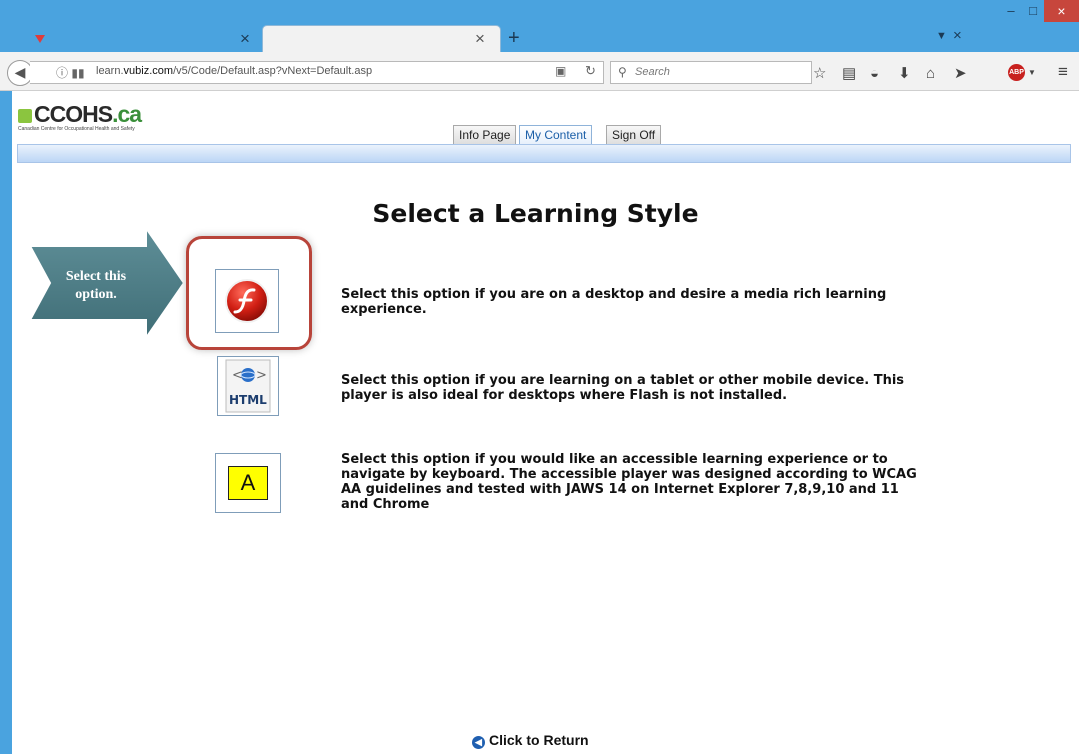 The width and height of the screenshot is (1079, 754). I want to click on flash-player-icon, so click(247, 301).